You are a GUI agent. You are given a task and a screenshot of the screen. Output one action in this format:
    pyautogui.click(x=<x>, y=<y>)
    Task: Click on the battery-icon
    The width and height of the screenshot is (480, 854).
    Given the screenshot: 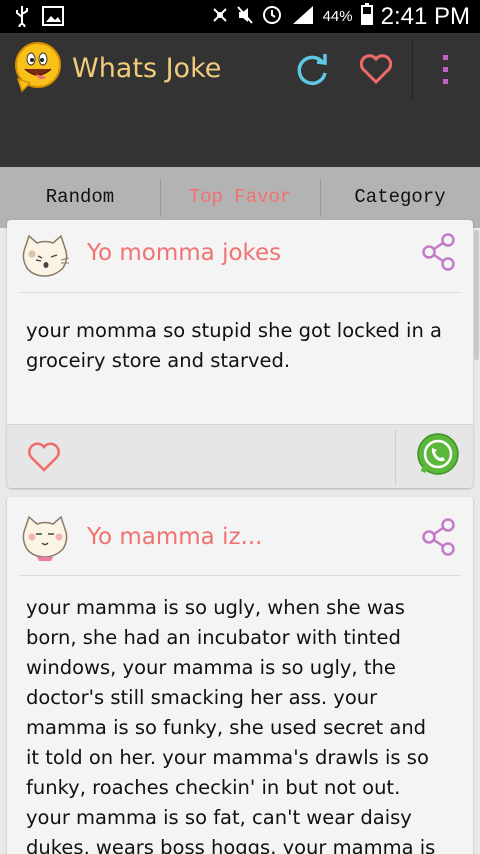 What is the action you would take?
    pyautogui.click(x=366, y=17)
    